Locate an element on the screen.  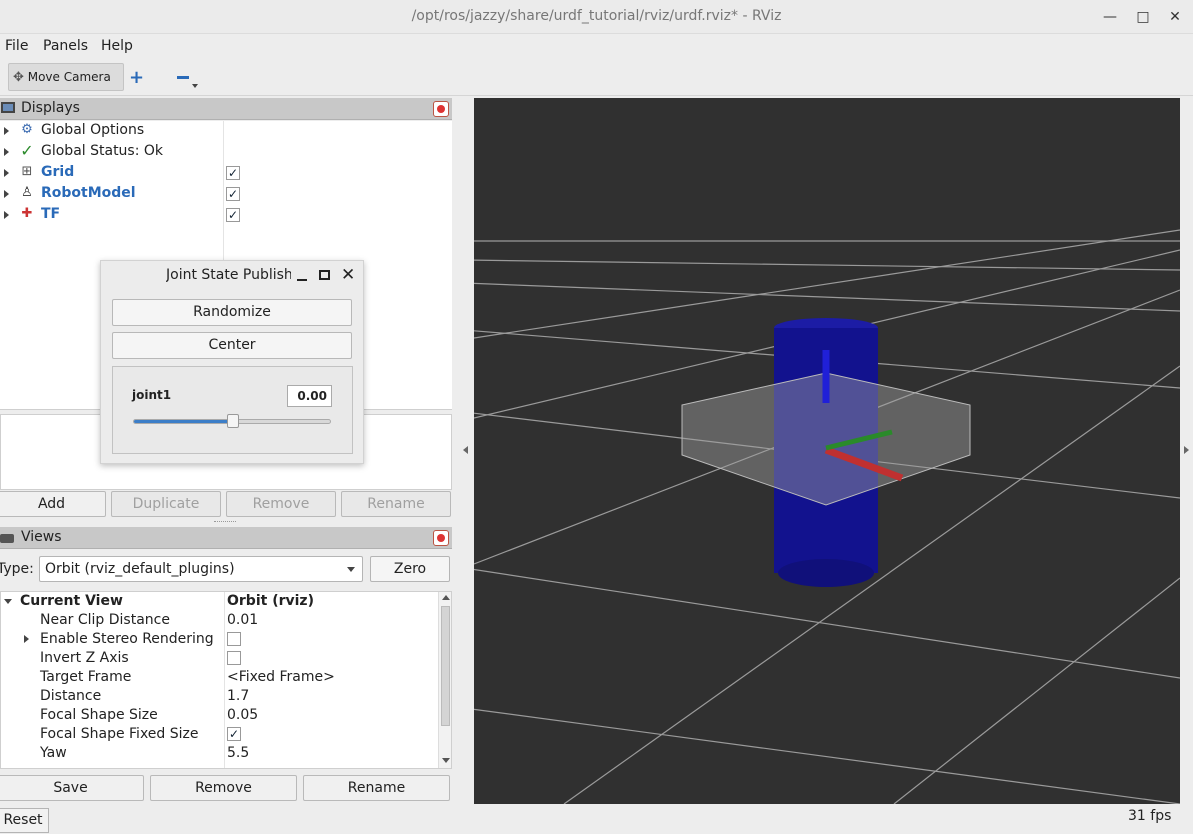
minimize-icon: — is located at coordinates (1110, 17).